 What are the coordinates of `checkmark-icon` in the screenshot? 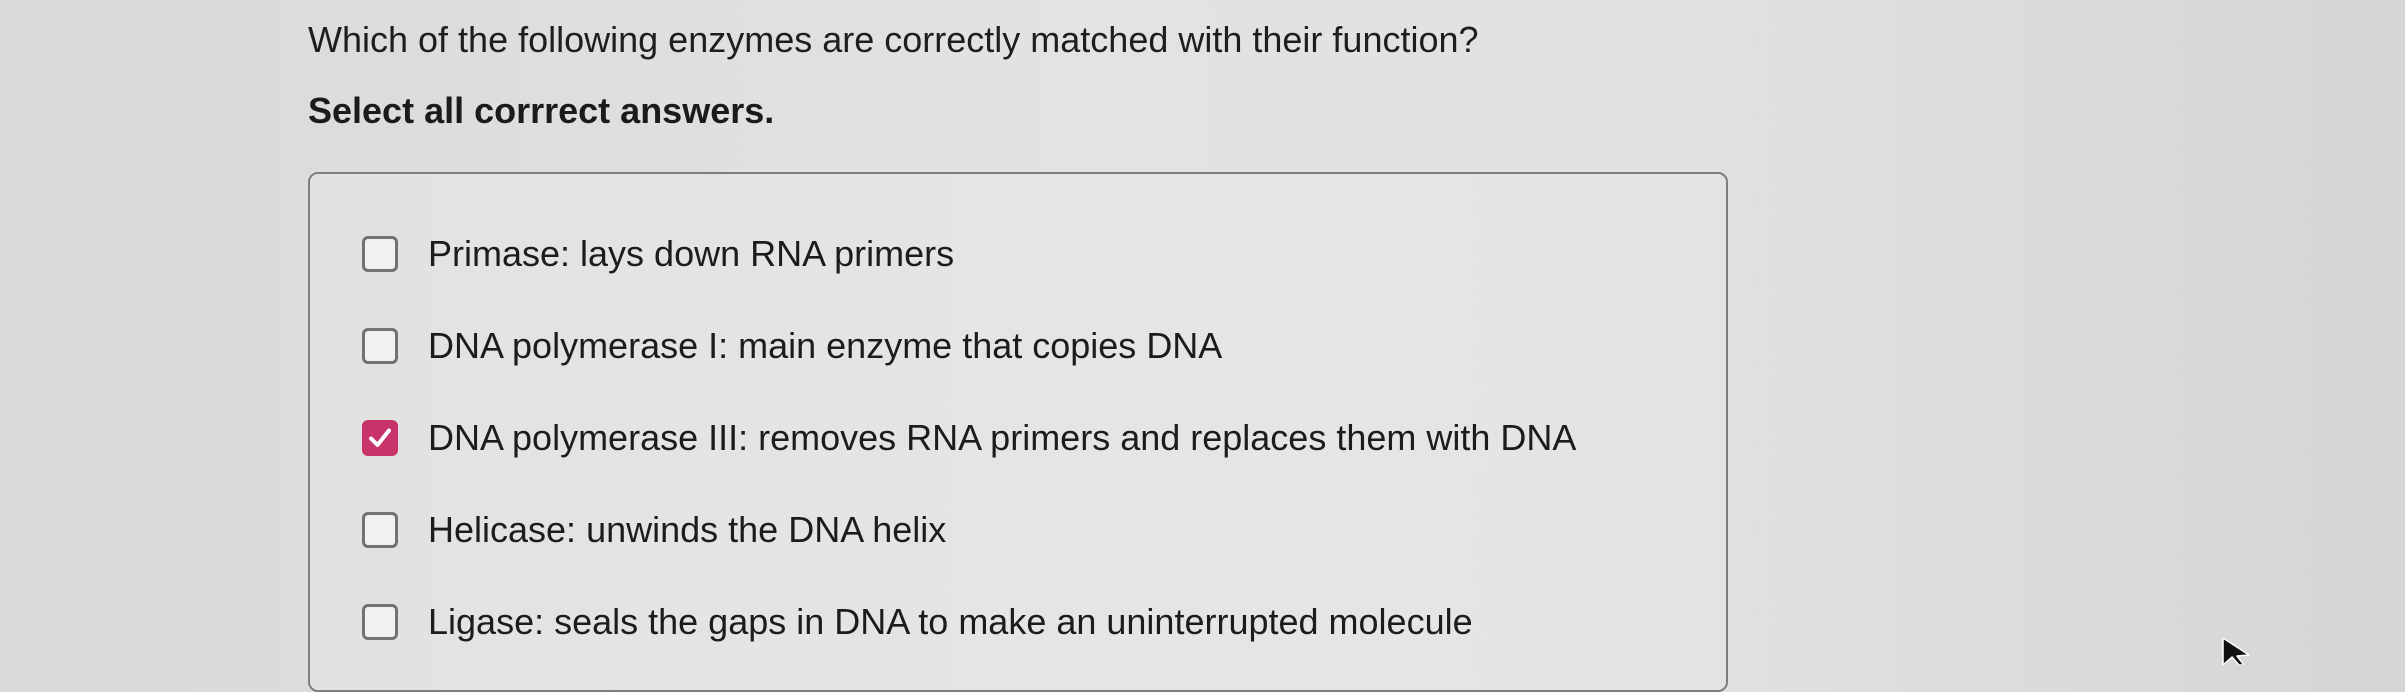 It's located at (380, 437).